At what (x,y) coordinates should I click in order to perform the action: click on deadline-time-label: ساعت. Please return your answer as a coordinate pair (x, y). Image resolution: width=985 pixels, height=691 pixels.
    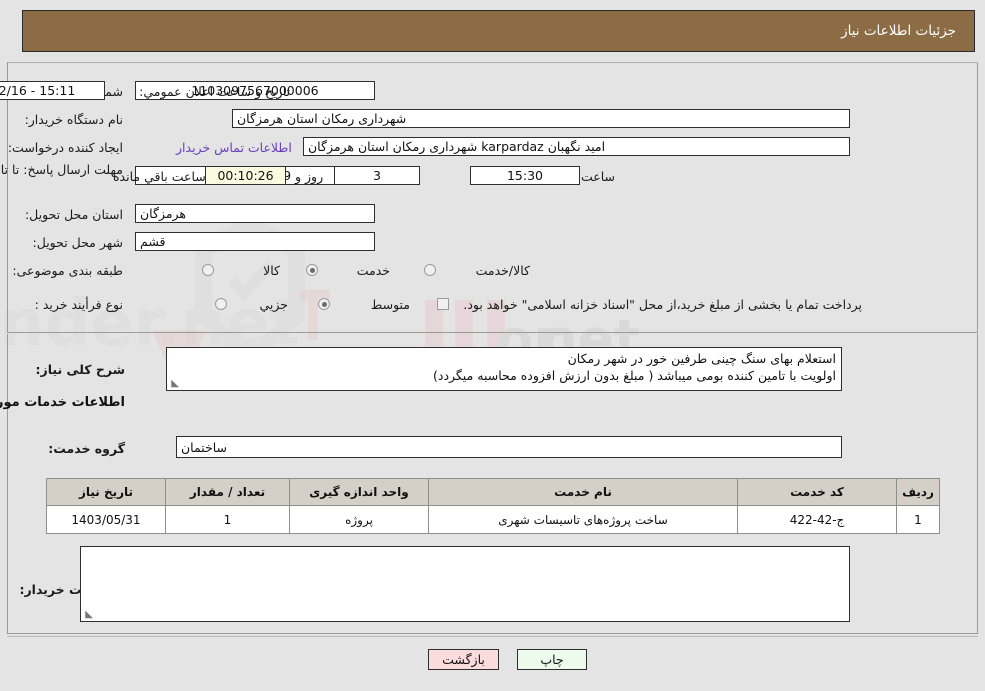
    Looking at the image, I should click on (597, 176).